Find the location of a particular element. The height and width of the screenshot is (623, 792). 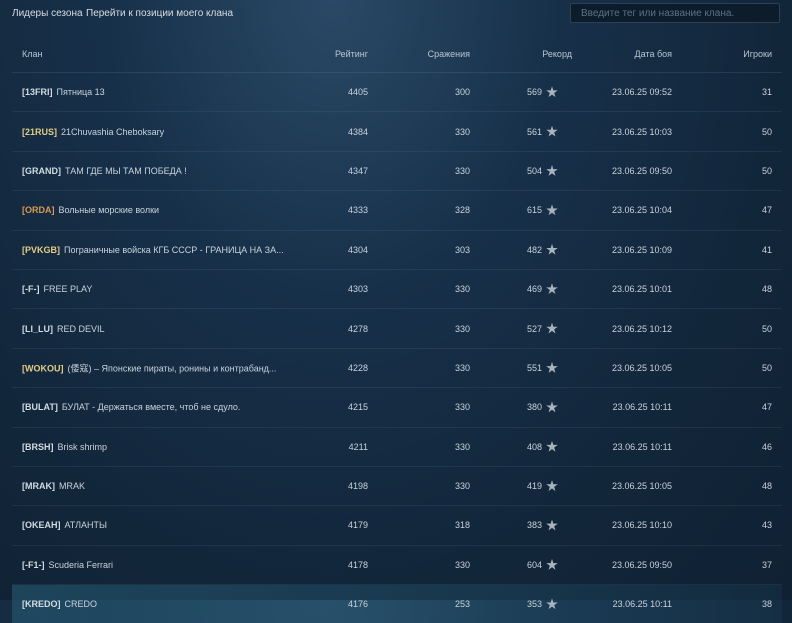

clan-cell: [GRAND] ТАМ ГДЕ МЫ ТАМ ПОБЕДА ! is located at coordinates (104, 171).